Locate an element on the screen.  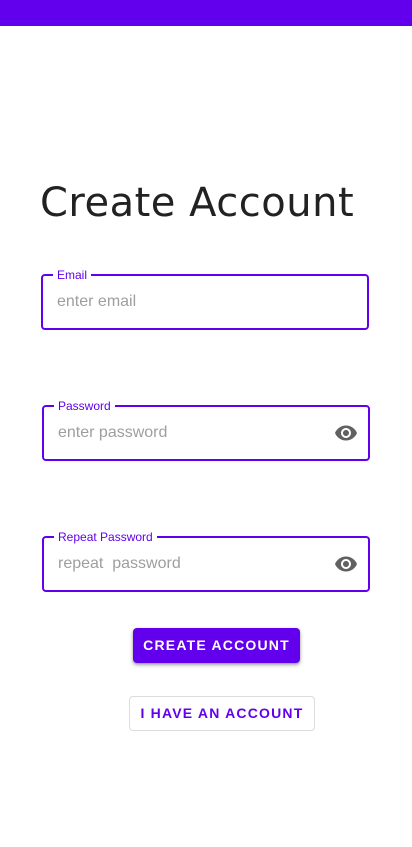
status-bar is located at coordinates (206, 13).